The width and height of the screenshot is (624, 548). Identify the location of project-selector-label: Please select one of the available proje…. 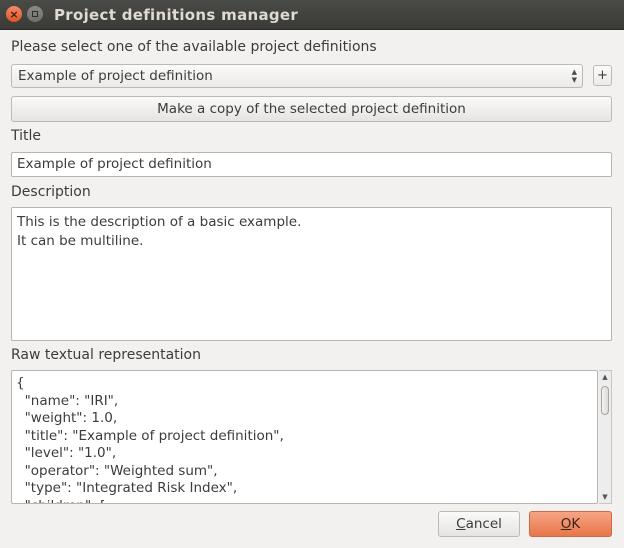
(194, 47).